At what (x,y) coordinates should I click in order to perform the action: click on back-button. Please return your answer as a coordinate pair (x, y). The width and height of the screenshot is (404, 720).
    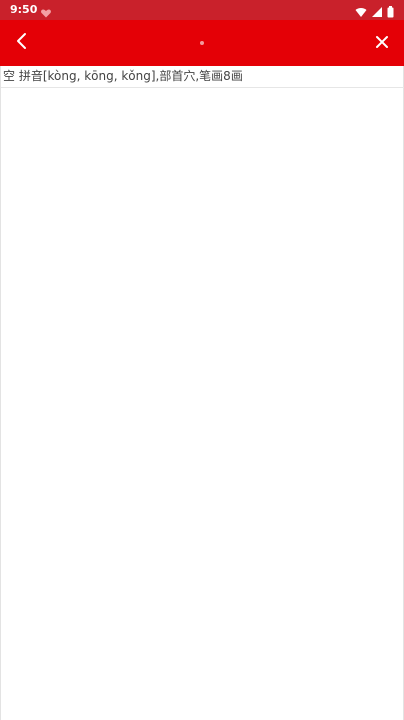
    Looking at the image, I should click on (22, 43).